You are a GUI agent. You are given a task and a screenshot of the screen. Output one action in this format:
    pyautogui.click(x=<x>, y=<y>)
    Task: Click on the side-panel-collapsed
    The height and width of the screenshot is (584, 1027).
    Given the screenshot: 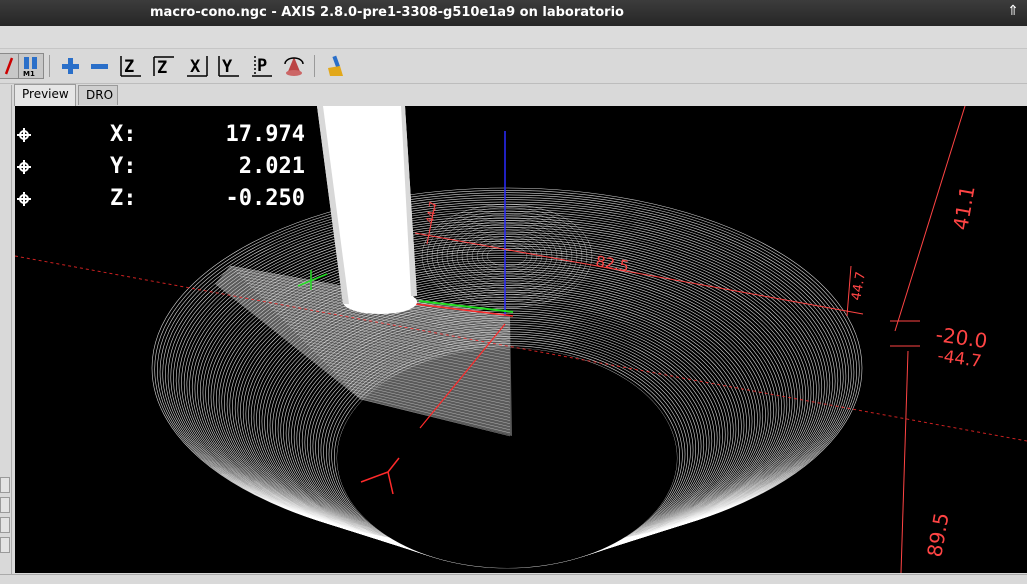 What is the action you would take?
    pyautogui.click(x=6, y=330)
    